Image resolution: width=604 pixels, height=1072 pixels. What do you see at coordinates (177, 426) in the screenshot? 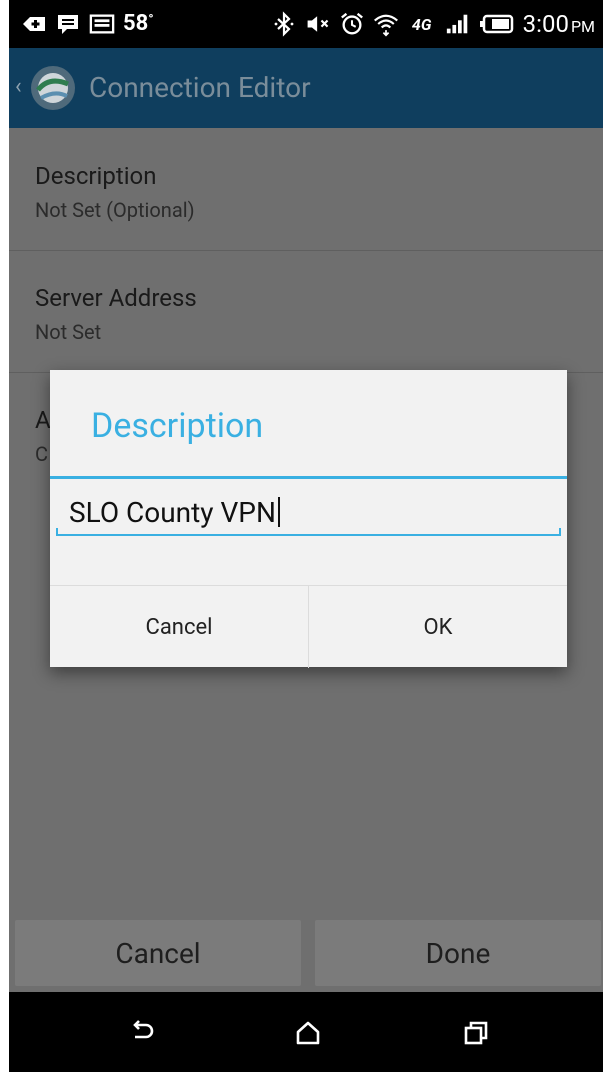
I see `dialog-title: Description` at bounding box center [177, 426].